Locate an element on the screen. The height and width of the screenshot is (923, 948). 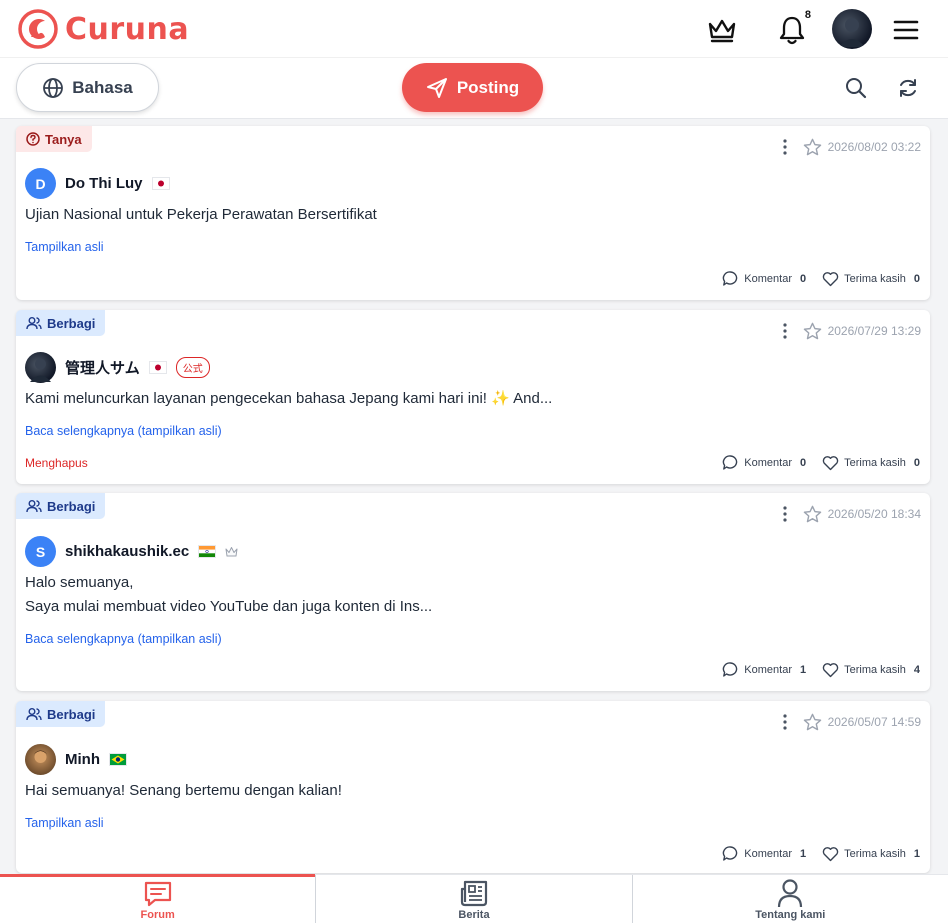
create-post-button: Posting is located at coordinates (472, 87).